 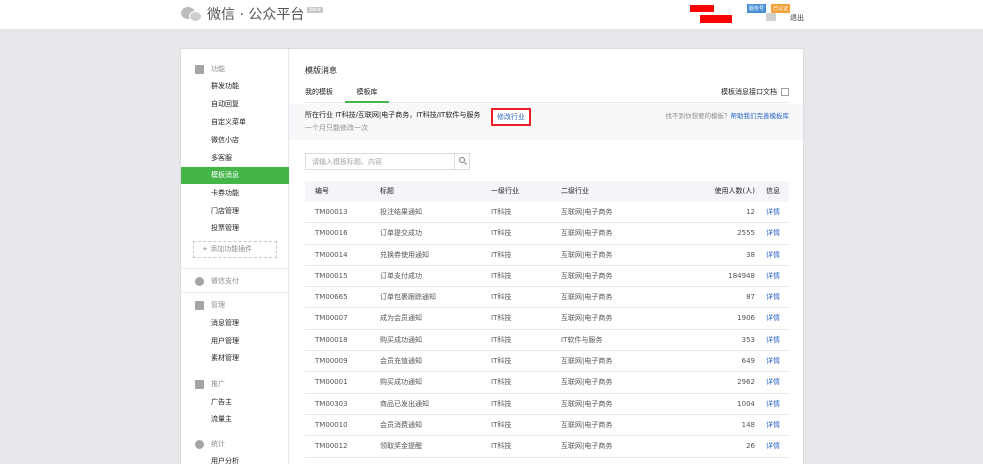 What do you see at coordinates (235, 249) in the screenshot?
I see `add-plugin-button: + 添加功能插件` at bounding box center [235, 249].